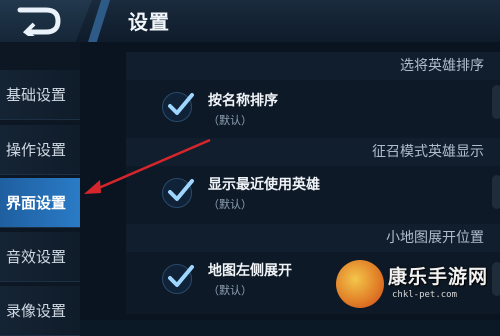 The height and width of the screenshot is (336, 500). What do you see at coordinates (313, 152) in the screenshot?
I see `section-header-draft-display: 征召模式英雄显示` at bounding box center [313, 152].